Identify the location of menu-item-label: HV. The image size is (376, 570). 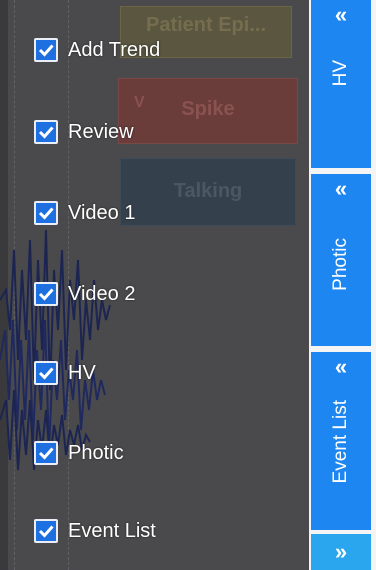
(82, 372).